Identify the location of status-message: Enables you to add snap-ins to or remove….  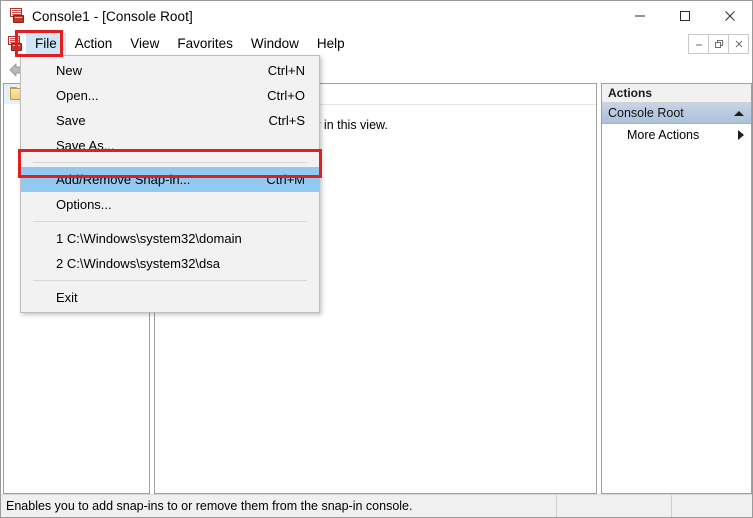
(209, 506).